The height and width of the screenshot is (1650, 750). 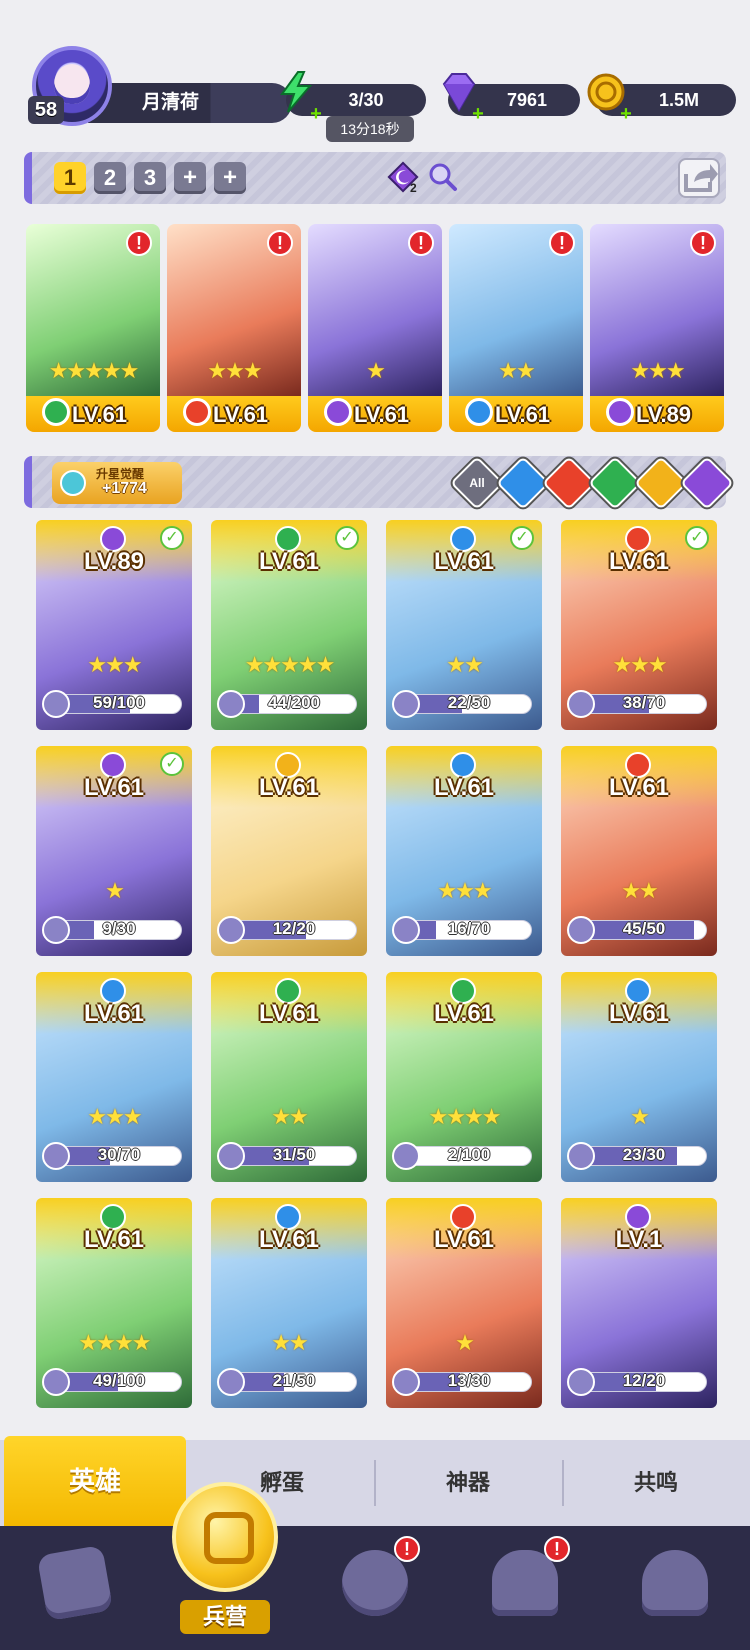 What do you see at coordinates (516, 328) in the screenshot?
I see `formation-slot: ★★ LV.61!` at bounding box center [516, 328].